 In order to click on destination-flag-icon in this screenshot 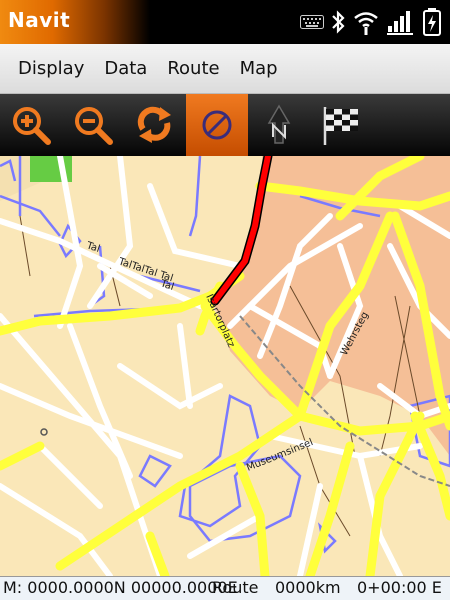, I will do `click(340, 126)`.